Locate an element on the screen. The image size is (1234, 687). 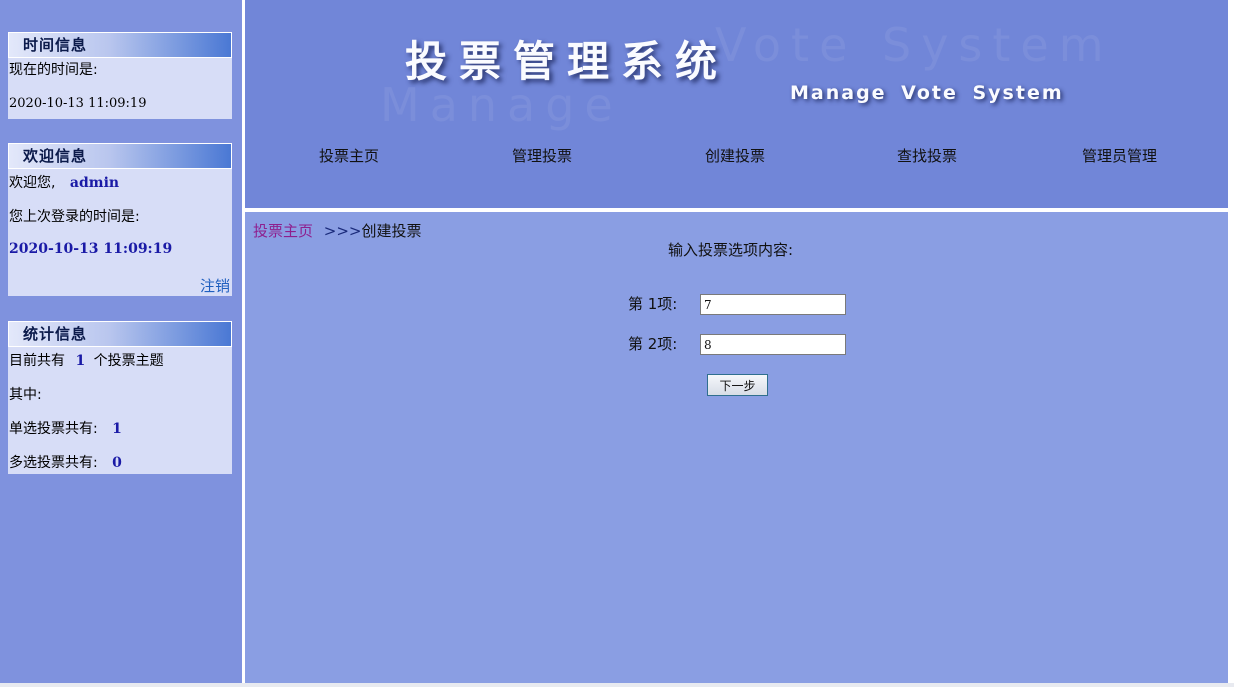
time-info-panel: 时间信息 现在的时间是: 2020-10-13 11:09:19 is located at coordinates (120, 75).